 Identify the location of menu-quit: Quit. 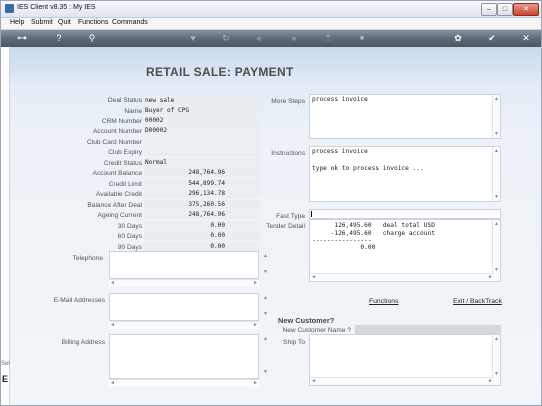
(64, 22).